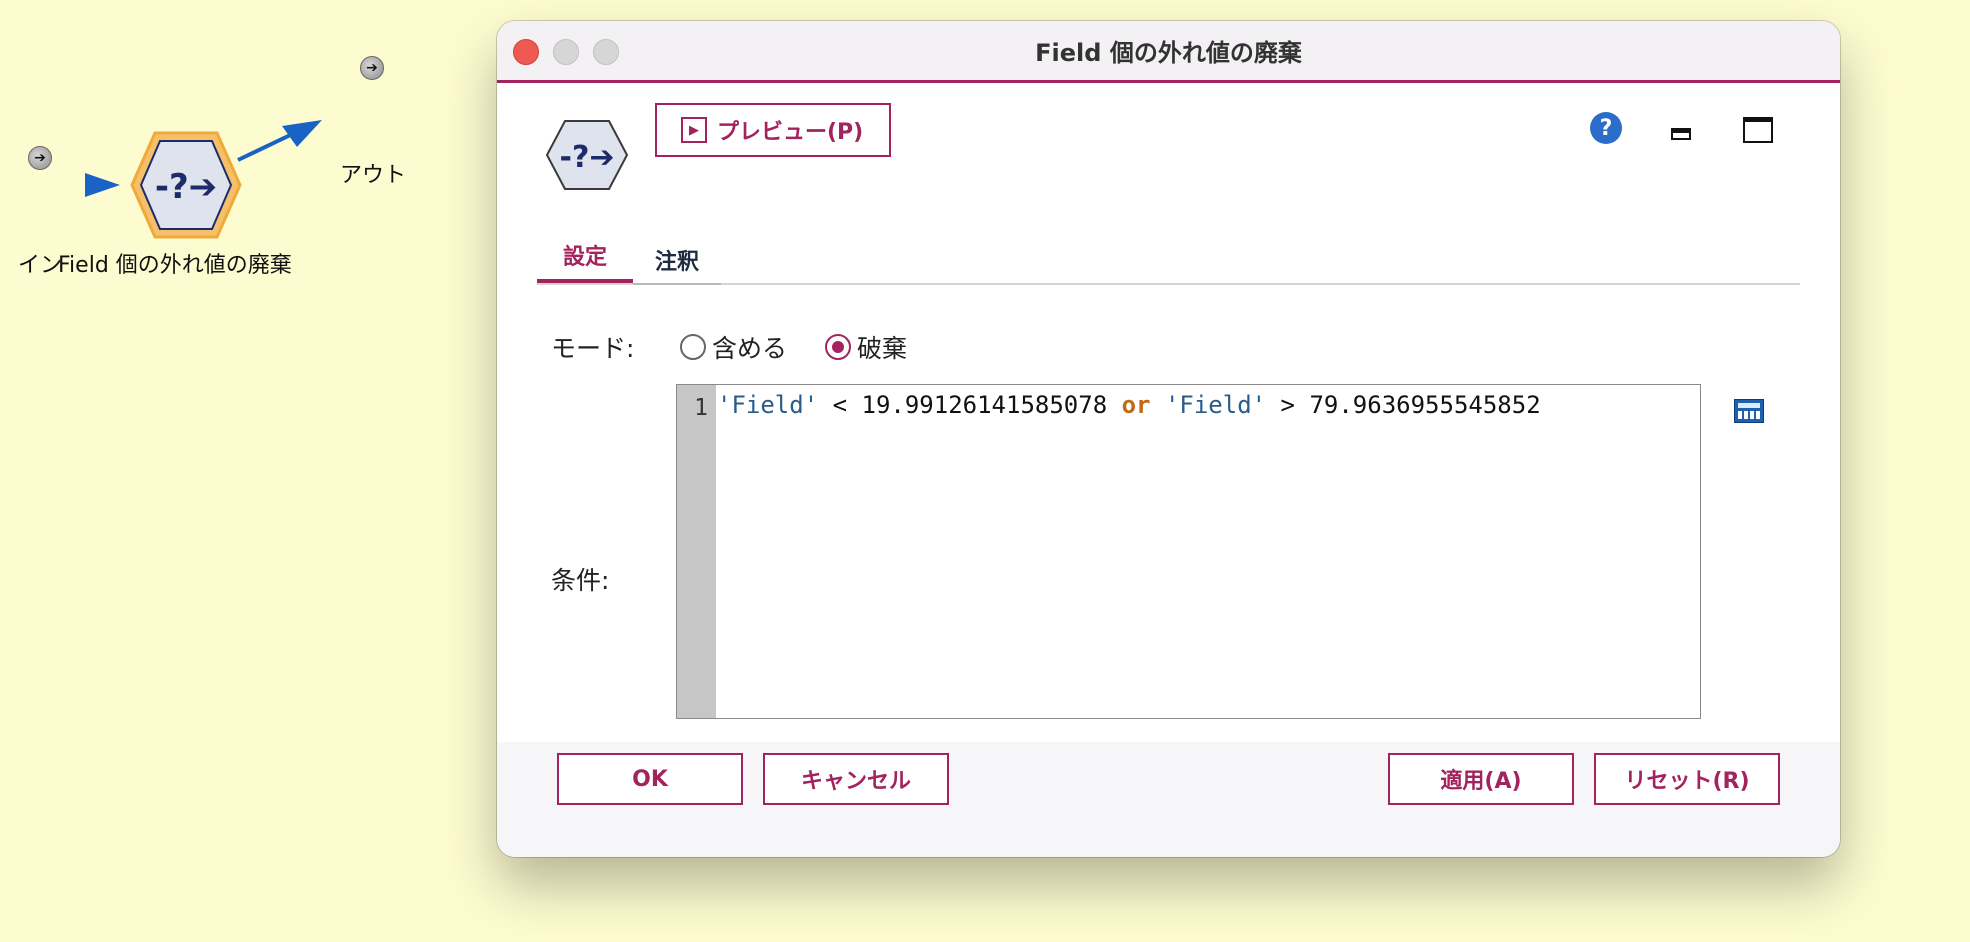 The width and height of the screenshot is (1970, 942). Describe the element at coordinates (1749, 411) in the screenshot. I see `expression-builder-icon` at that location.